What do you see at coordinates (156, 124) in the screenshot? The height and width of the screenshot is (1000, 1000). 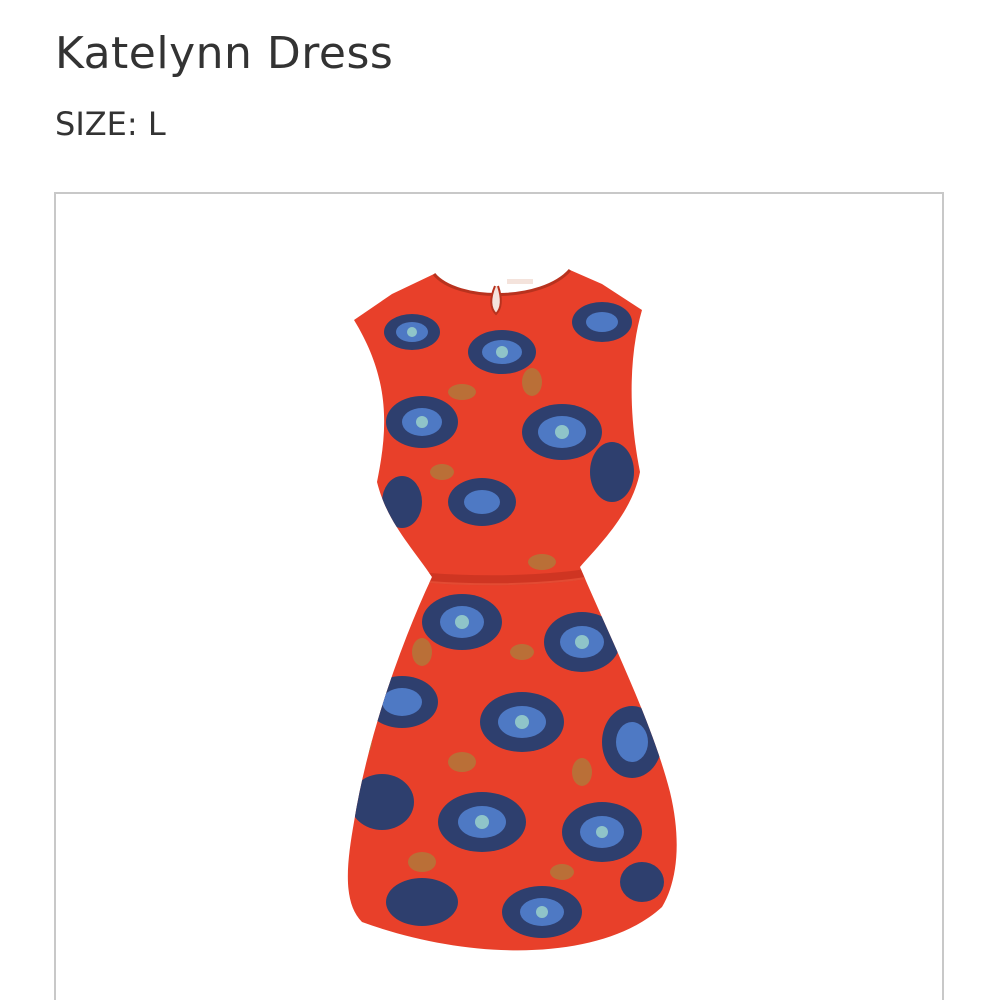 I see `size-value: L` at bounding box center [156, 124].